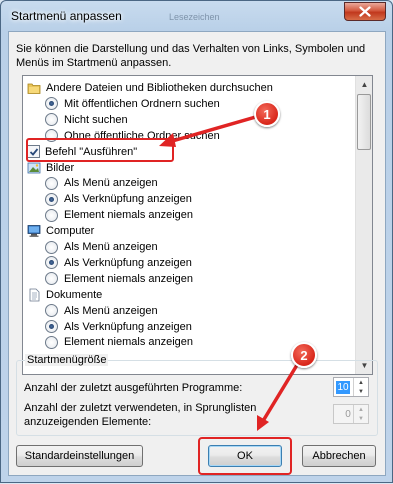  I want to click on annotation-badge-2: 2, so click(304, 355).